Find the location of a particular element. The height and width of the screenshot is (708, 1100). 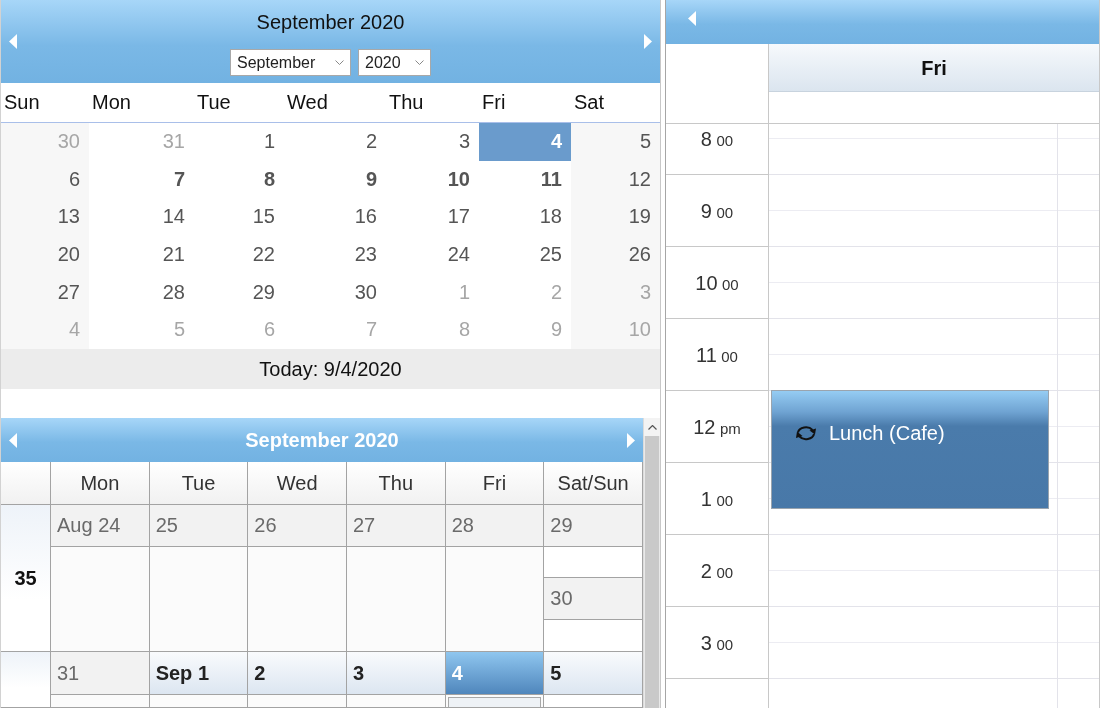

day-cell: 8 is located at coordinates (239, 179).